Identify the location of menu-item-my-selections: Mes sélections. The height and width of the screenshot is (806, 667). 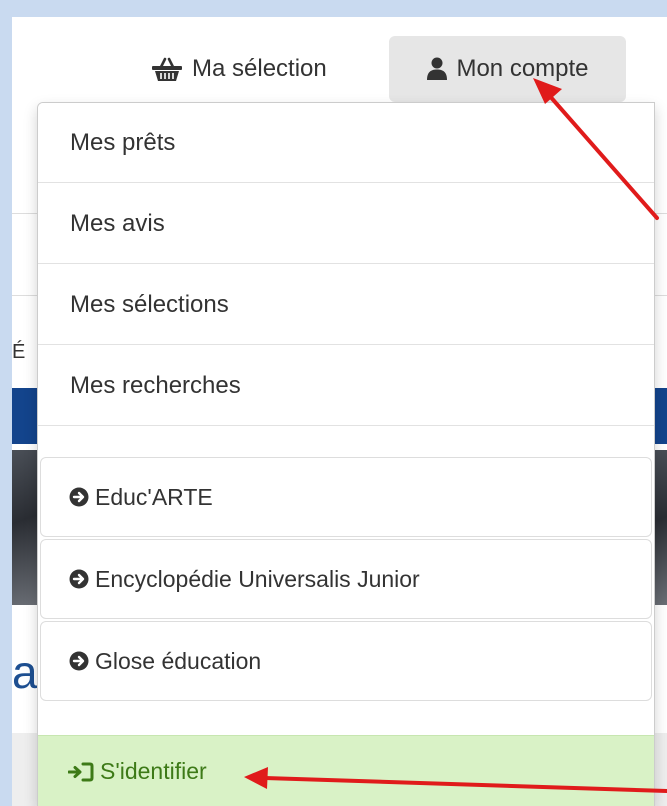
(346, 305).